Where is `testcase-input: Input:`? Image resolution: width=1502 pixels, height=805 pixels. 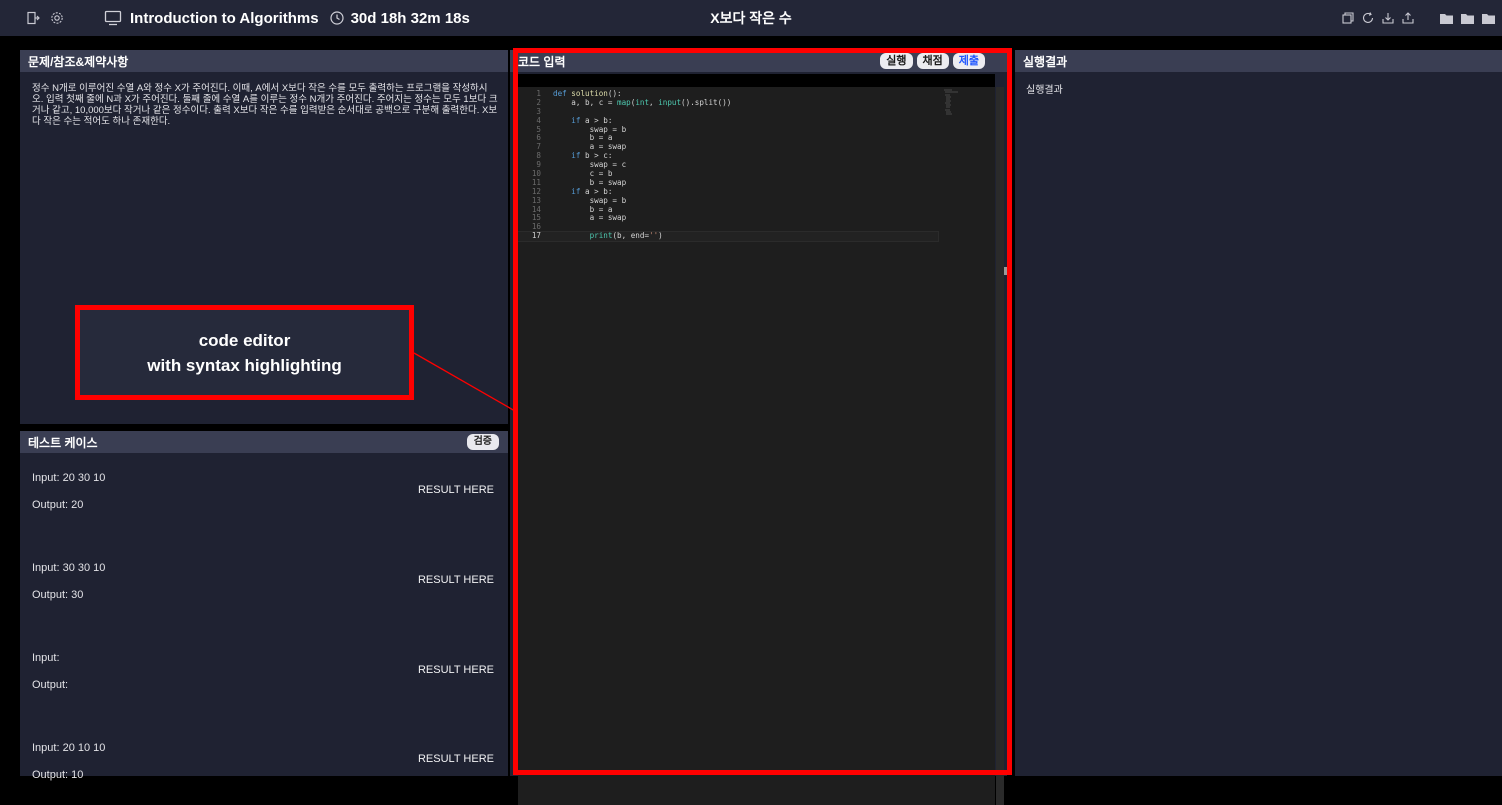 testcase-input: Input: is located at coordinates (46, 658).